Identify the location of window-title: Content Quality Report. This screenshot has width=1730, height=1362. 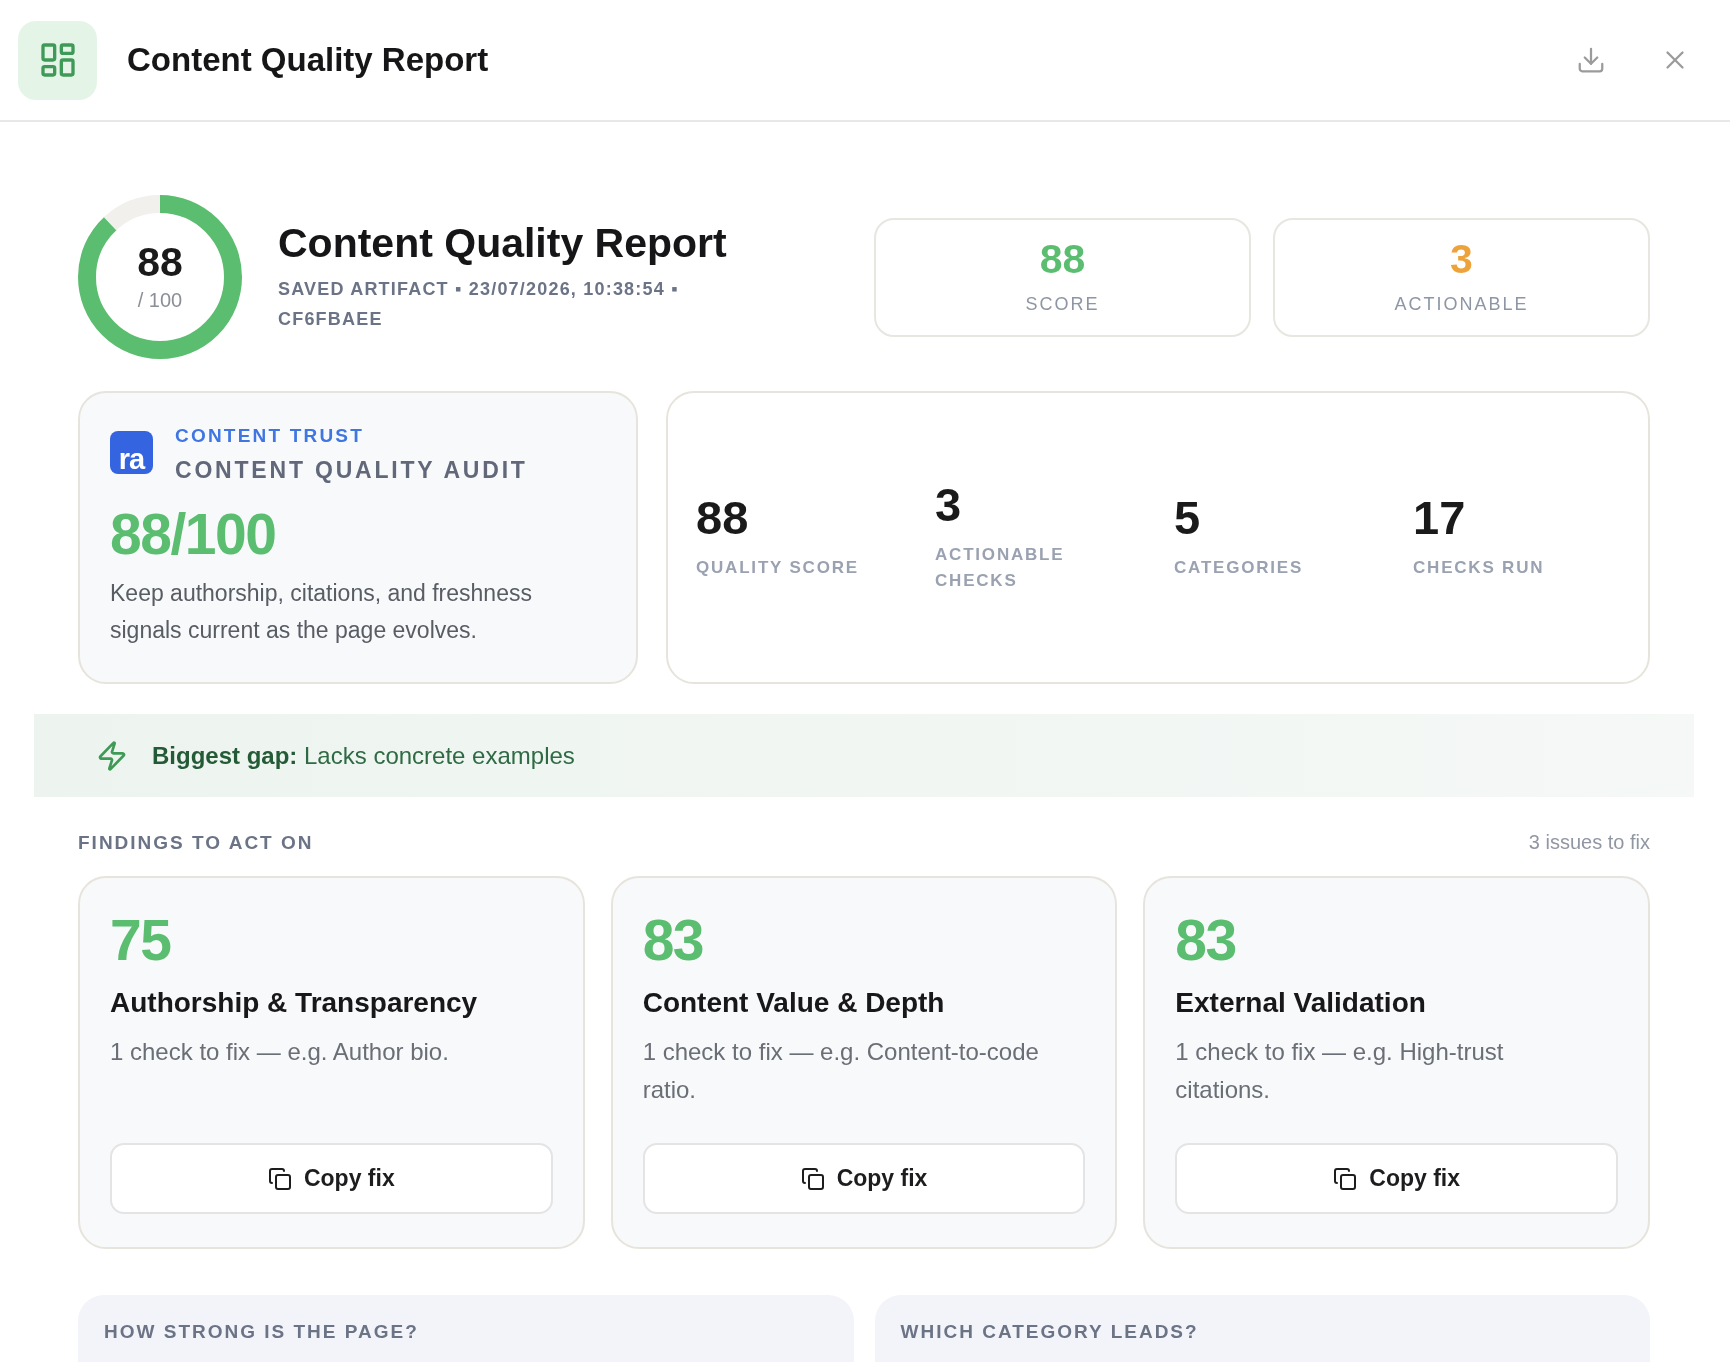
(308, 60).